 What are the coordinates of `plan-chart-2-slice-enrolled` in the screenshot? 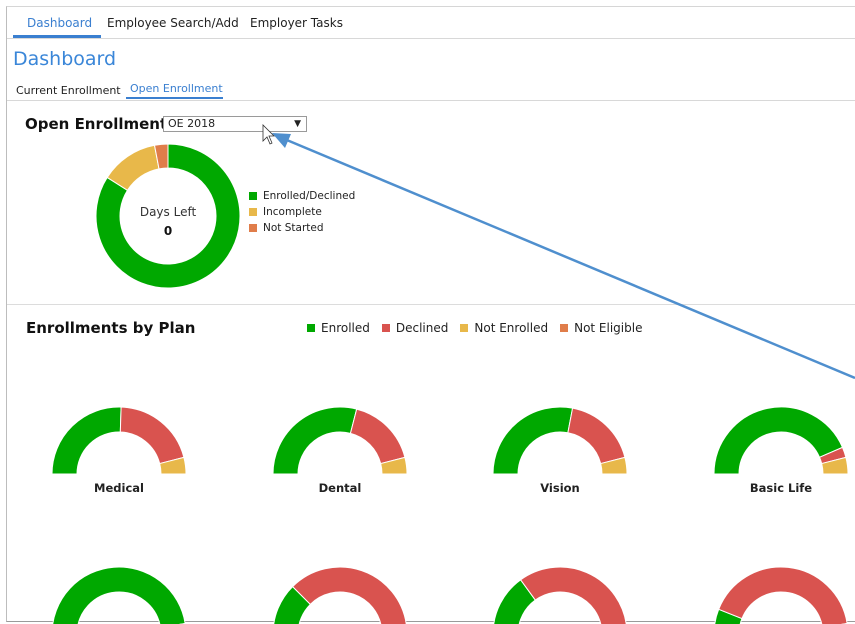 It's located at (315, 440).